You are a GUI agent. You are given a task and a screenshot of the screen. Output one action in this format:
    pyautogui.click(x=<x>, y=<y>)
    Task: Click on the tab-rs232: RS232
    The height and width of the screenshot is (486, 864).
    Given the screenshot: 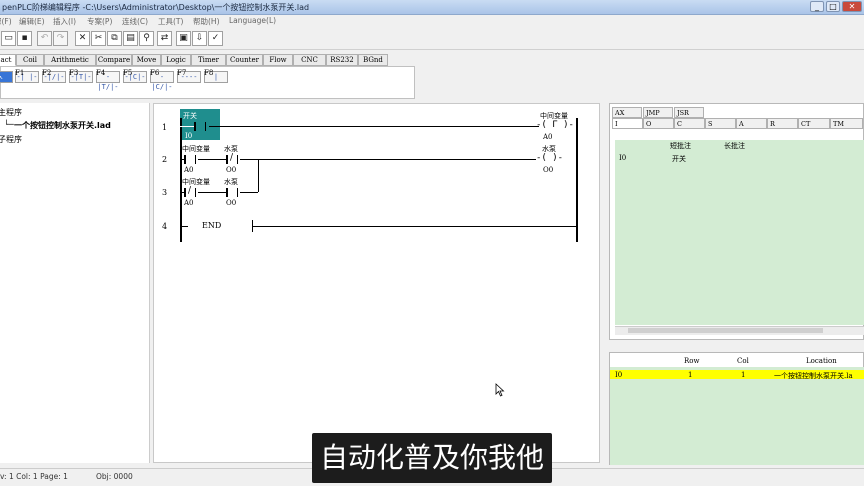 What is the action you would take?
    pyautogui.click(x=342, y=60)
    